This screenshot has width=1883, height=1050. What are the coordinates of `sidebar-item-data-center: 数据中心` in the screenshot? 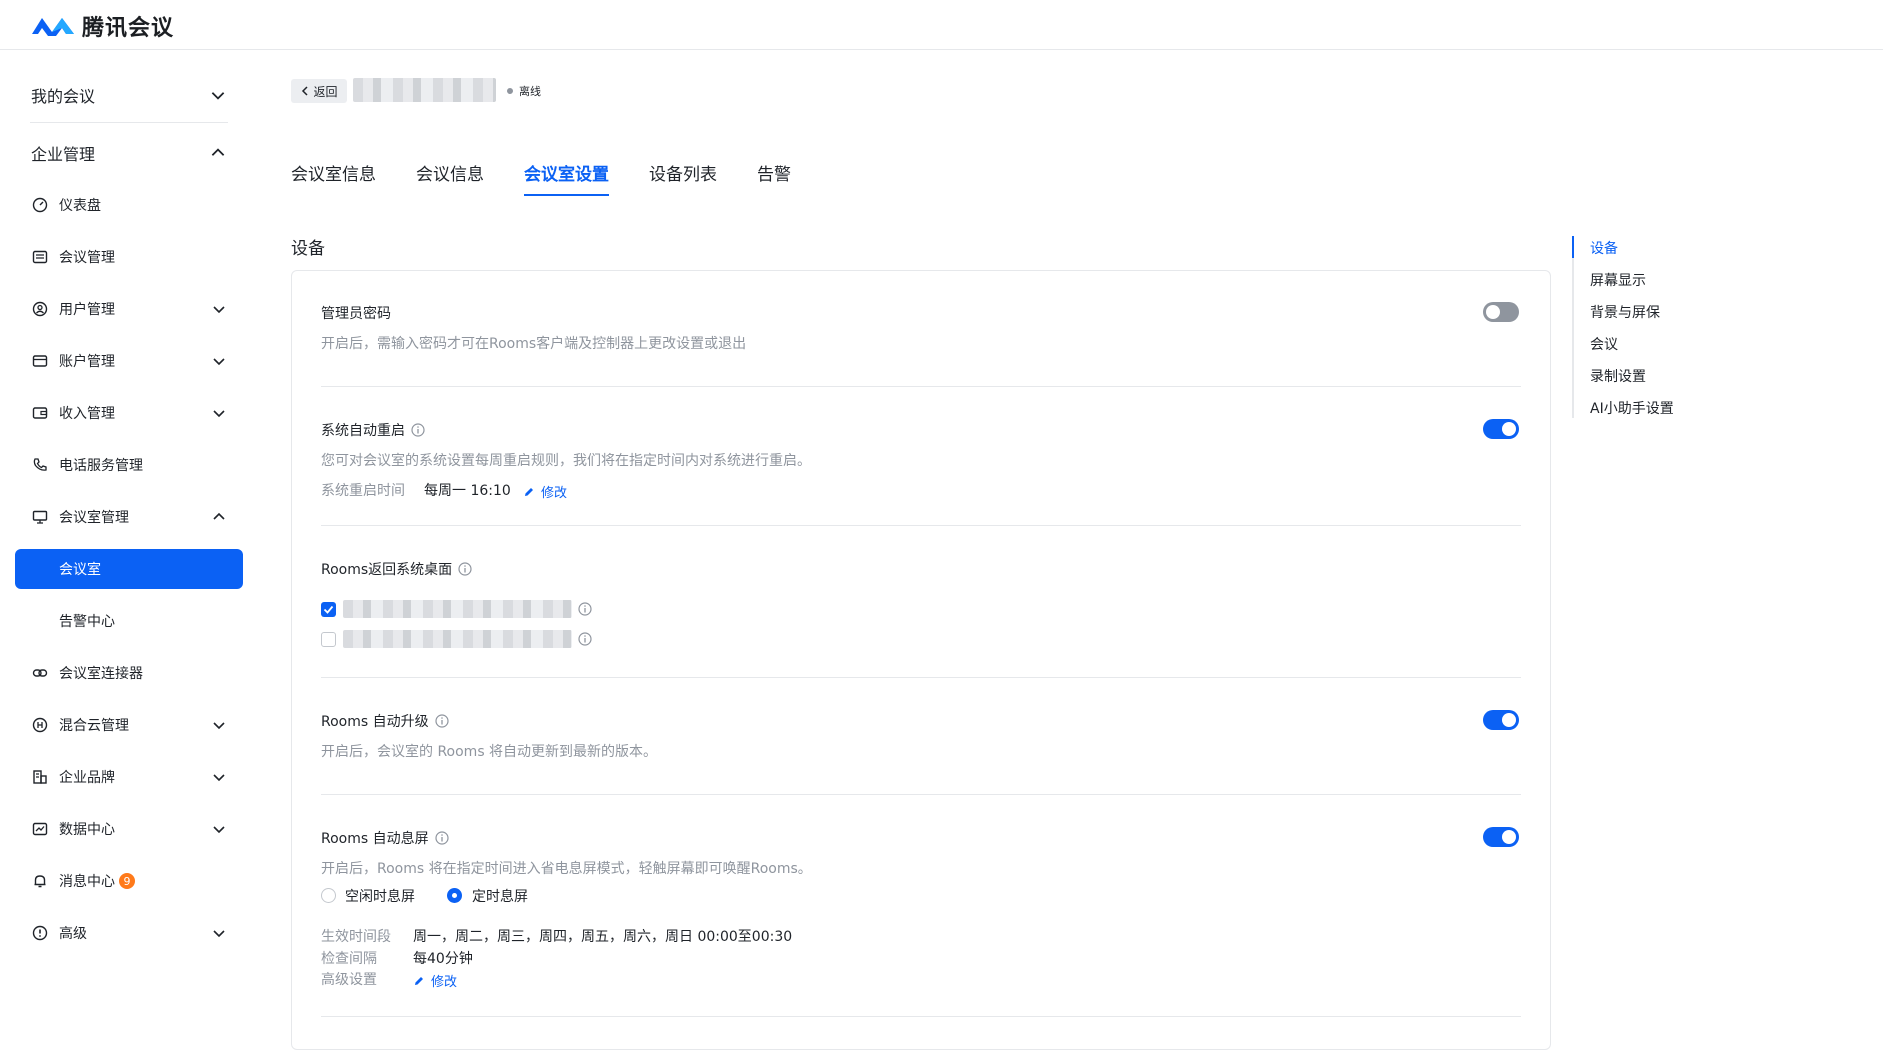 It's located at (129, 829).